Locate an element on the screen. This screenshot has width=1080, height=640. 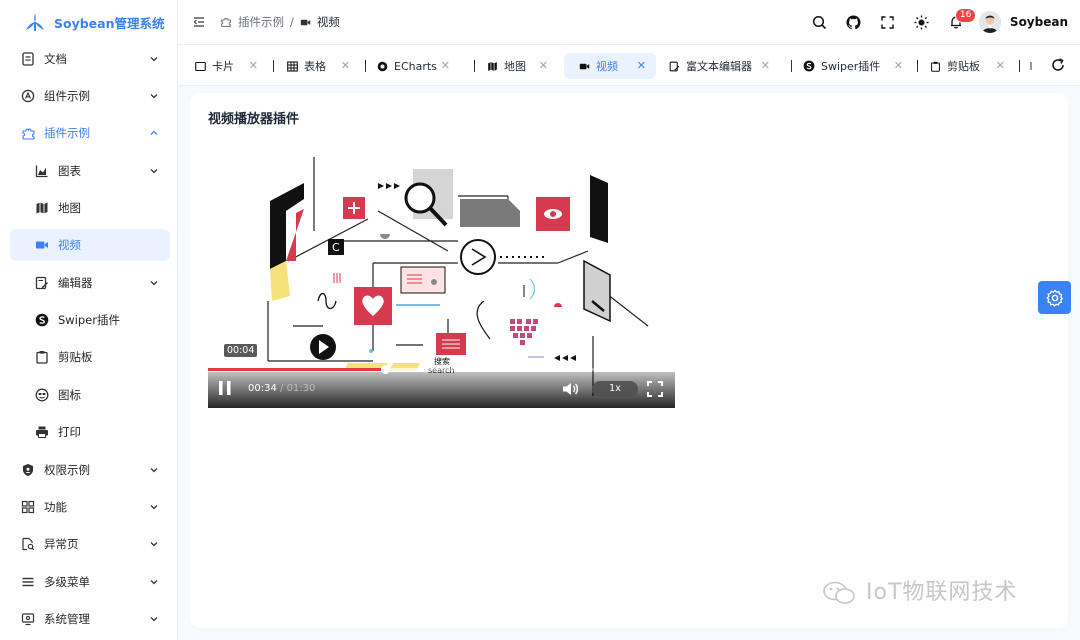
sidebar-item-editor: 编辑器 is located at coordinates (90, 283).